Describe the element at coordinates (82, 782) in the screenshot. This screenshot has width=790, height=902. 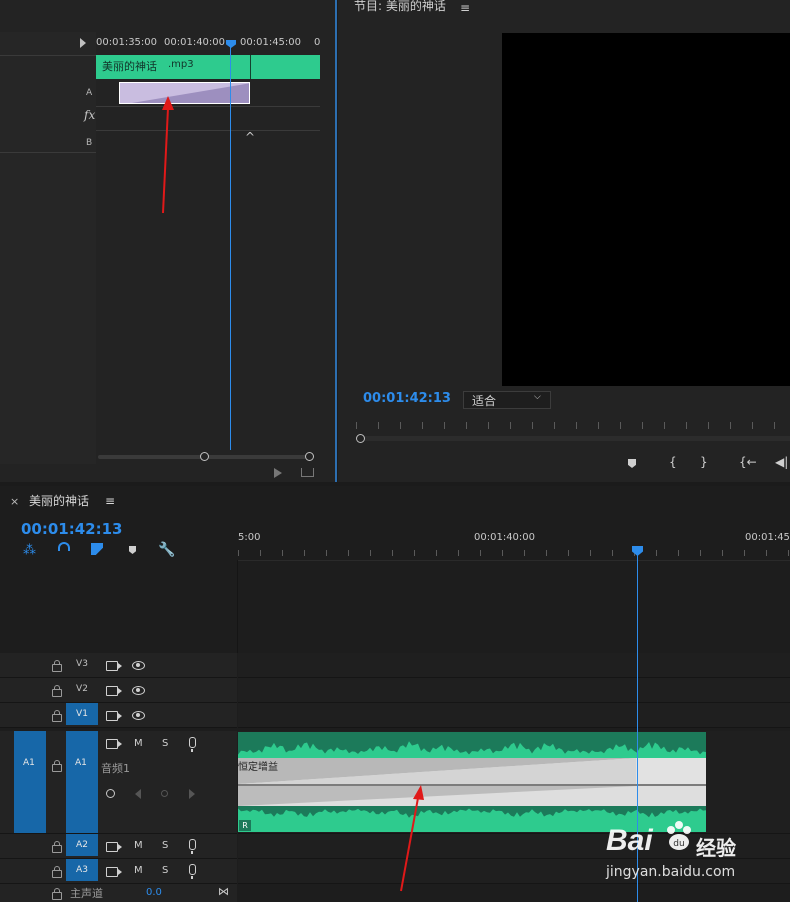
I see `track-target-a1` at that location.